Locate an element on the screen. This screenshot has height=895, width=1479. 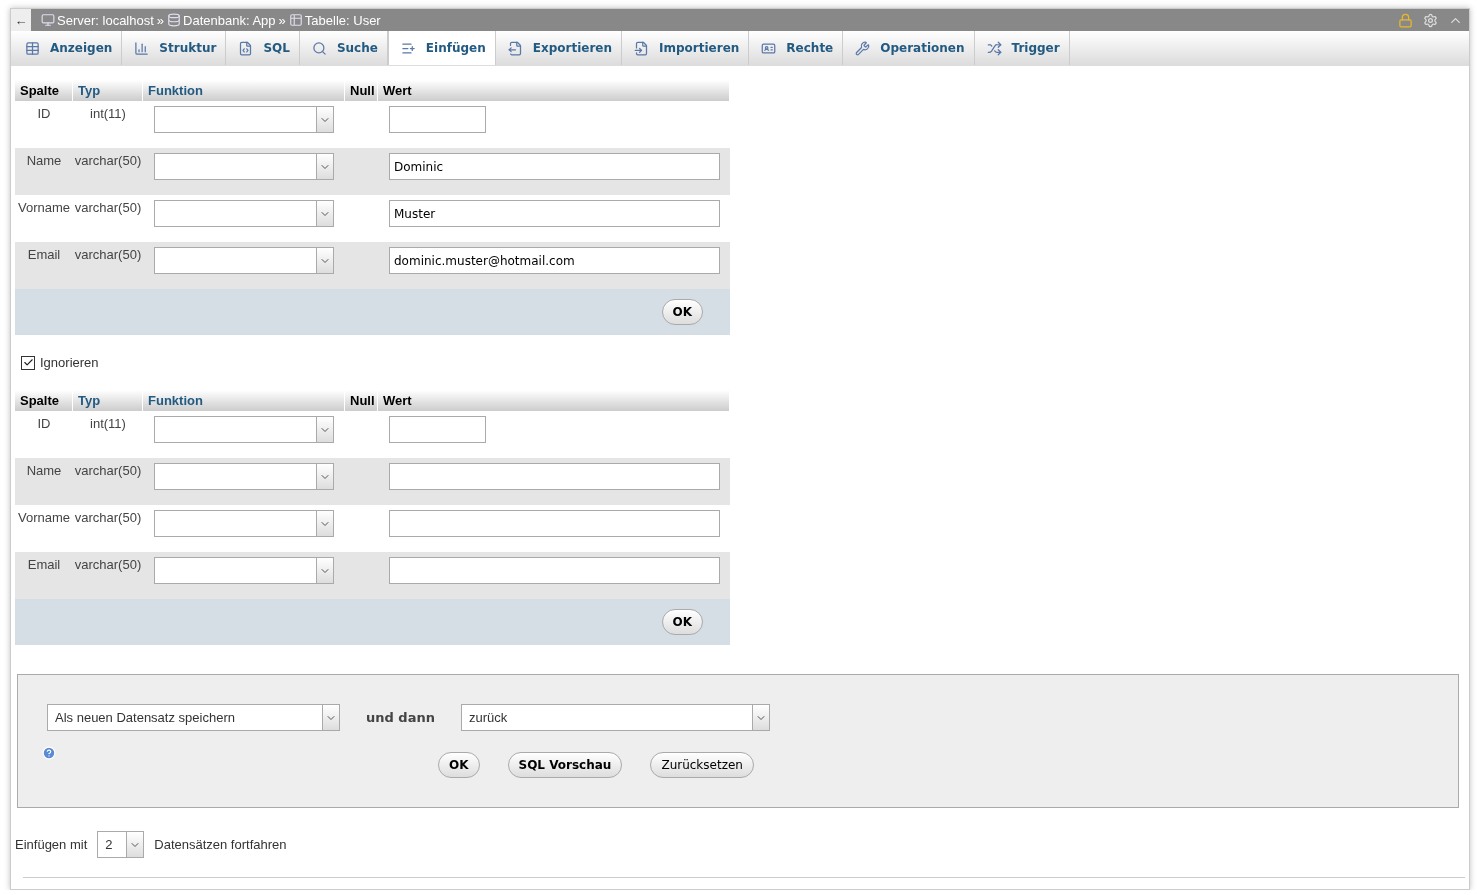
tab: Rechte is located at coordinates (796, 48).